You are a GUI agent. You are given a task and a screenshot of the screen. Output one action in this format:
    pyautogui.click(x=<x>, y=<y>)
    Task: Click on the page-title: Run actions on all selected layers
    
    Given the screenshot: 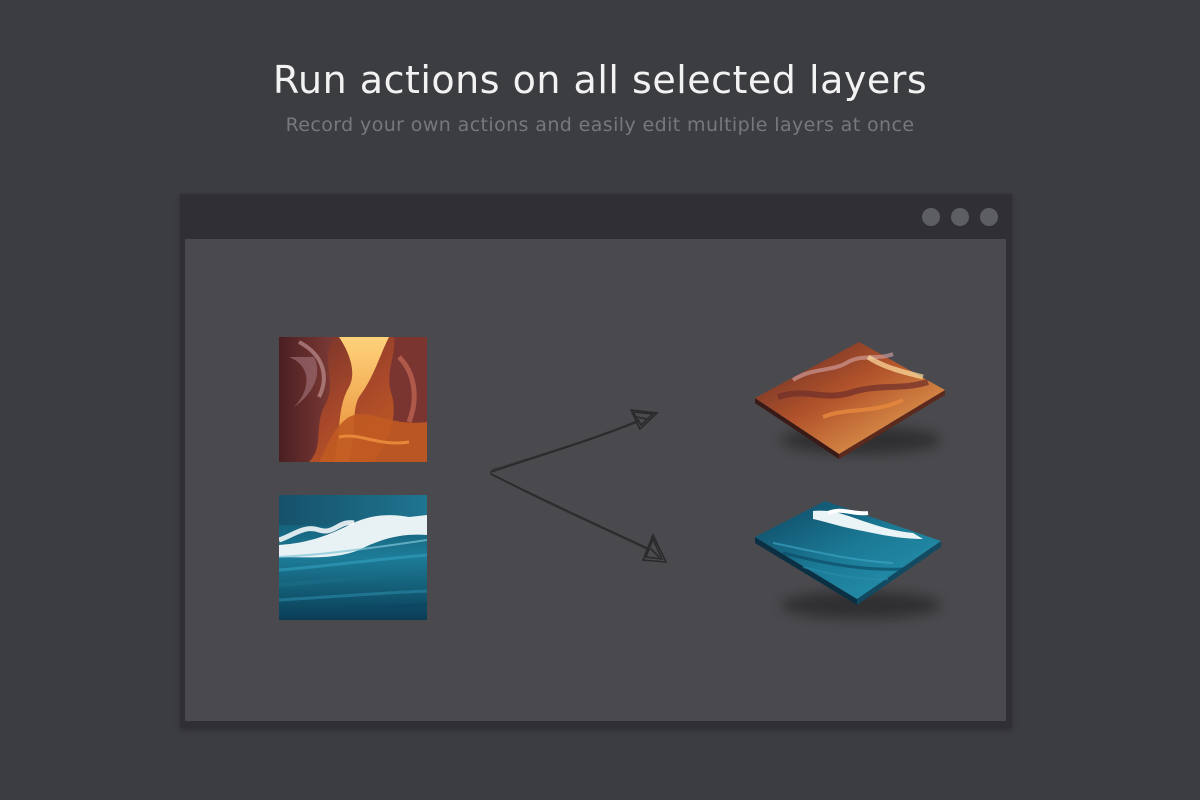 What is the action you would take?
    pyautogui.click(x=600, y=80)
    